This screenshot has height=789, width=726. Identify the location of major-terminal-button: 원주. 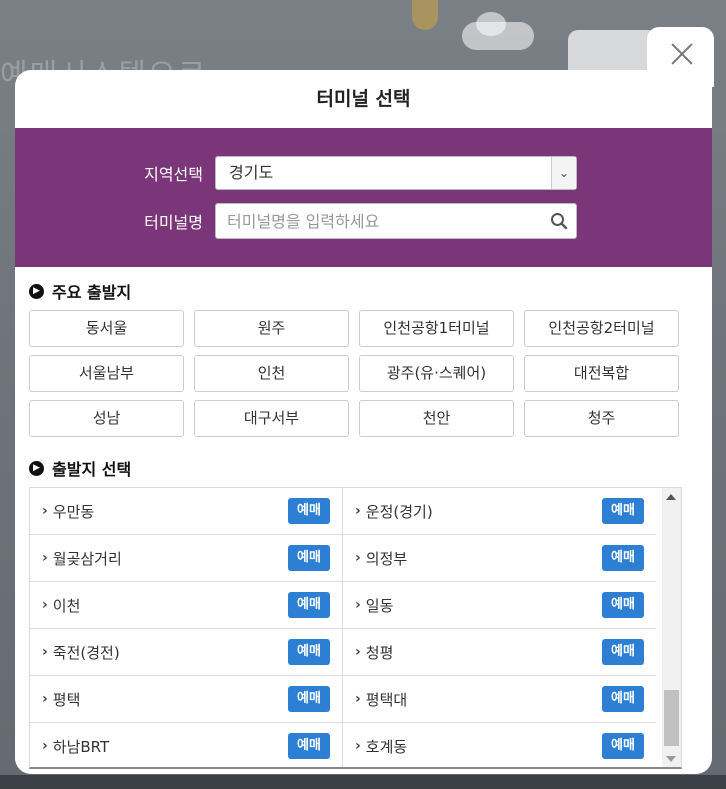
(271, 328).